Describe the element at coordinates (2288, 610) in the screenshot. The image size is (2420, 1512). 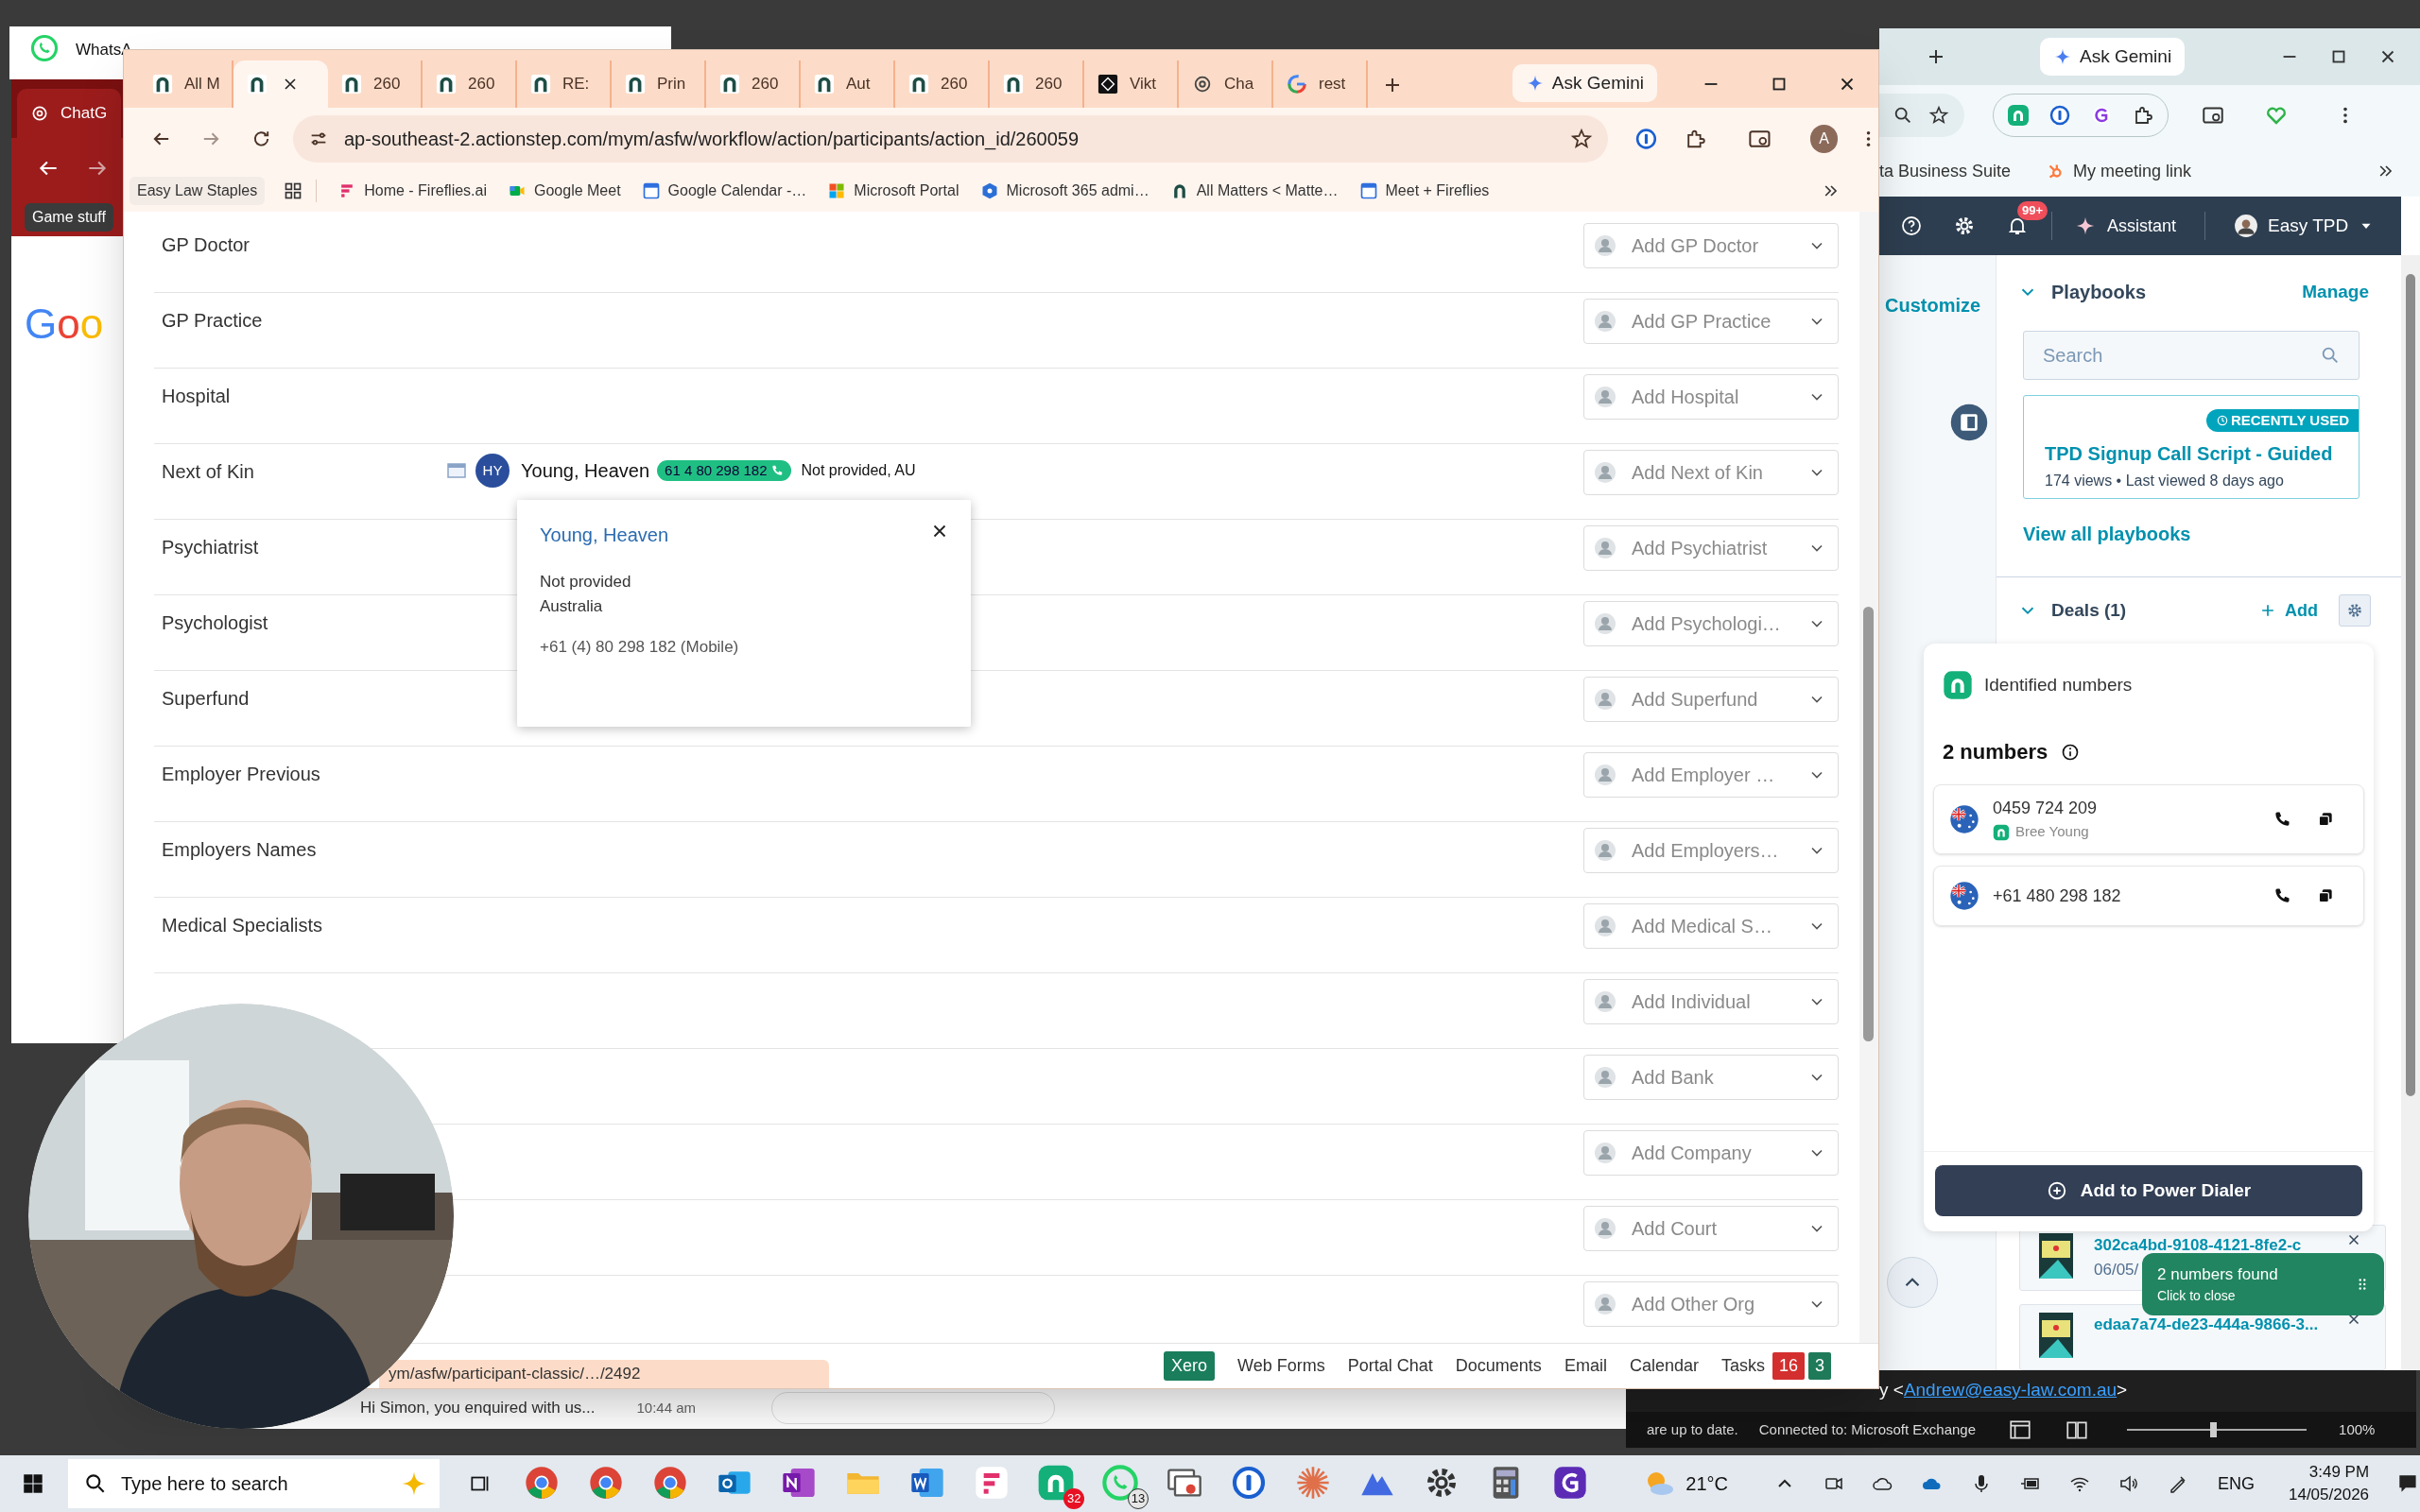
I see `add-link: Add` at that location.